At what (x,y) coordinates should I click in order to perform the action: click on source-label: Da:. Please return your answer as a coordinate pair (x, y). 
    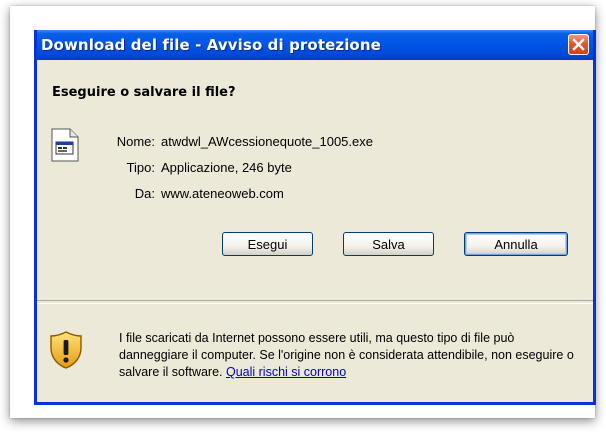
    Looking at the image, I should click on (144, 193).